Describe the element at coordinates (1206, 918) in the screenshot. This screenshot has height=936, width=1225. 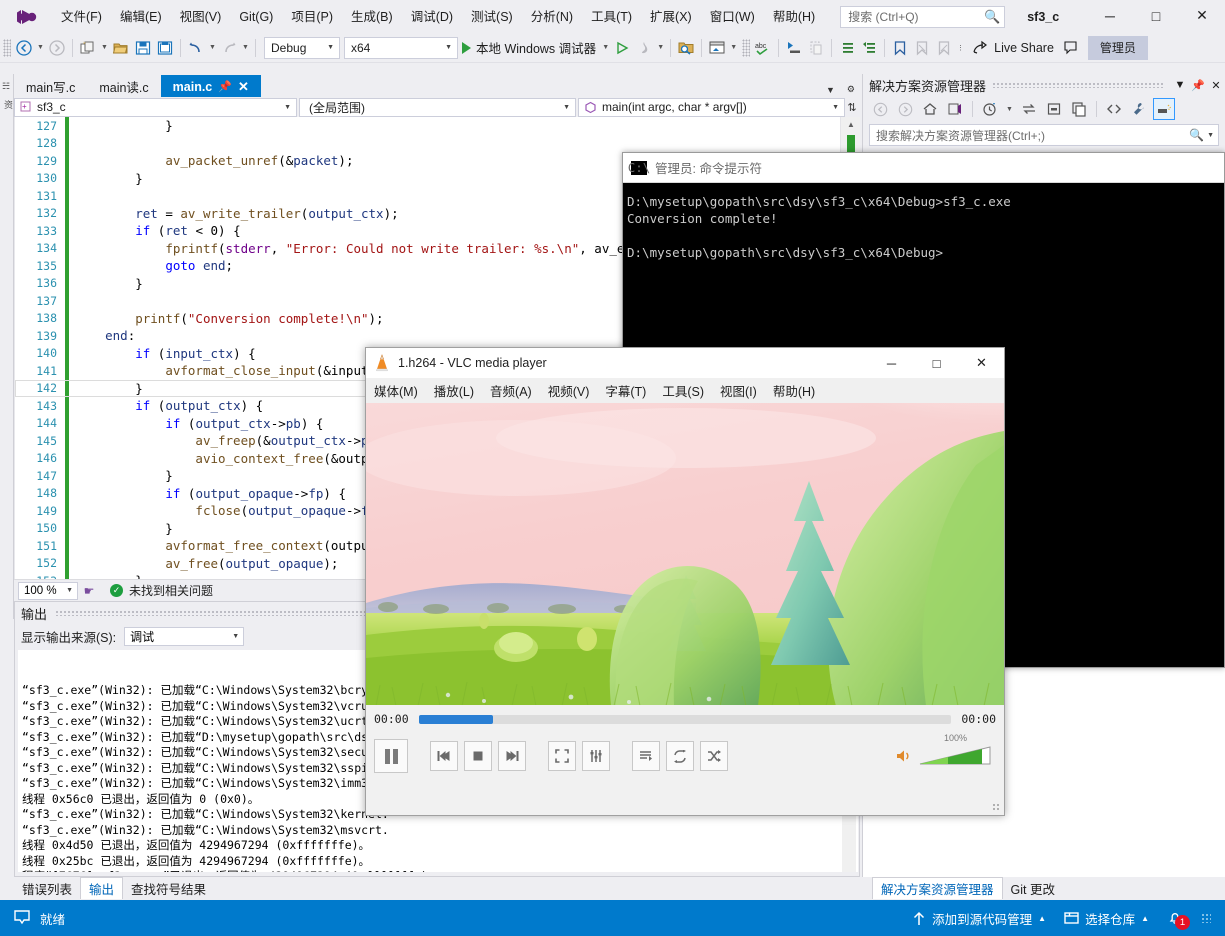
I see `status-resize-grip` at that location.